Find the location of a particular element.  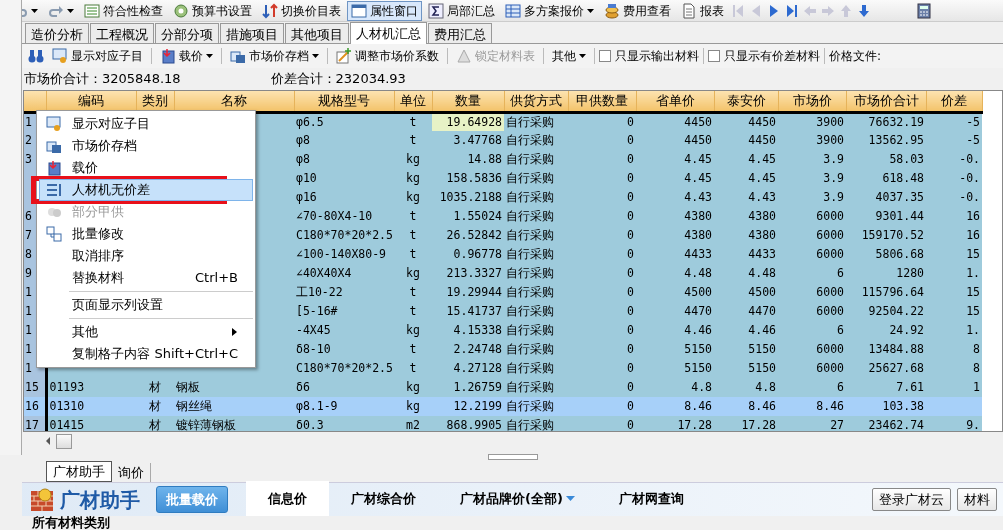

table-cell: 6 is located at coordinates (812, 387).